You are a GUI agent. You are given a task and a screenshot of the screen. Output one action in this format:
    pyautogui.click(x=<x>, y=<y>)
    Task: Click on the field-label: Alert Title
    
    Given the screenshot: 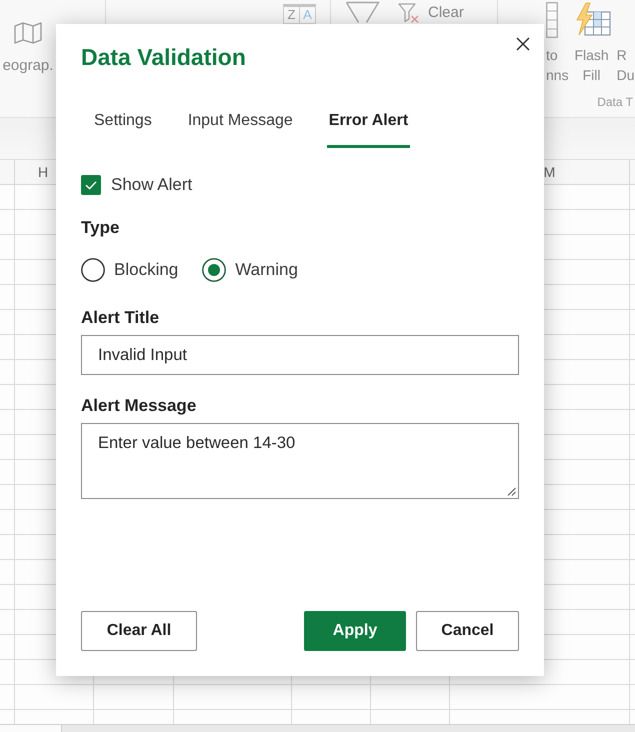 What is the action you would take?
    pyautogui.click(x=120, y=318)
    